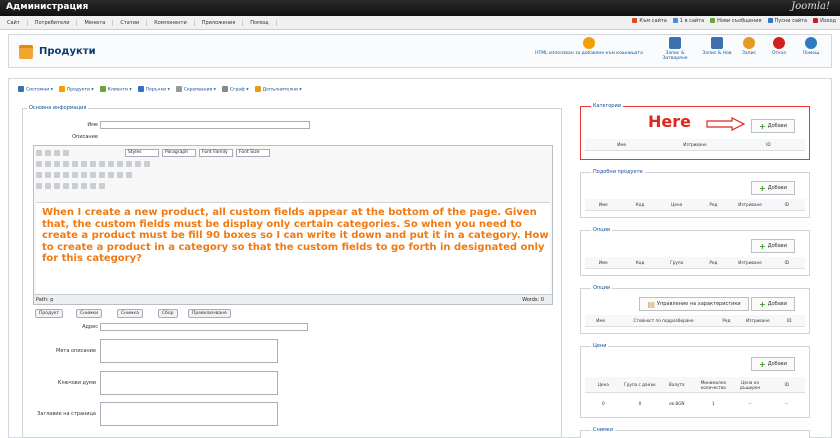 The height and width of the screenshot is (438, 840). I want to click on cut-icon, so click(39, 163).